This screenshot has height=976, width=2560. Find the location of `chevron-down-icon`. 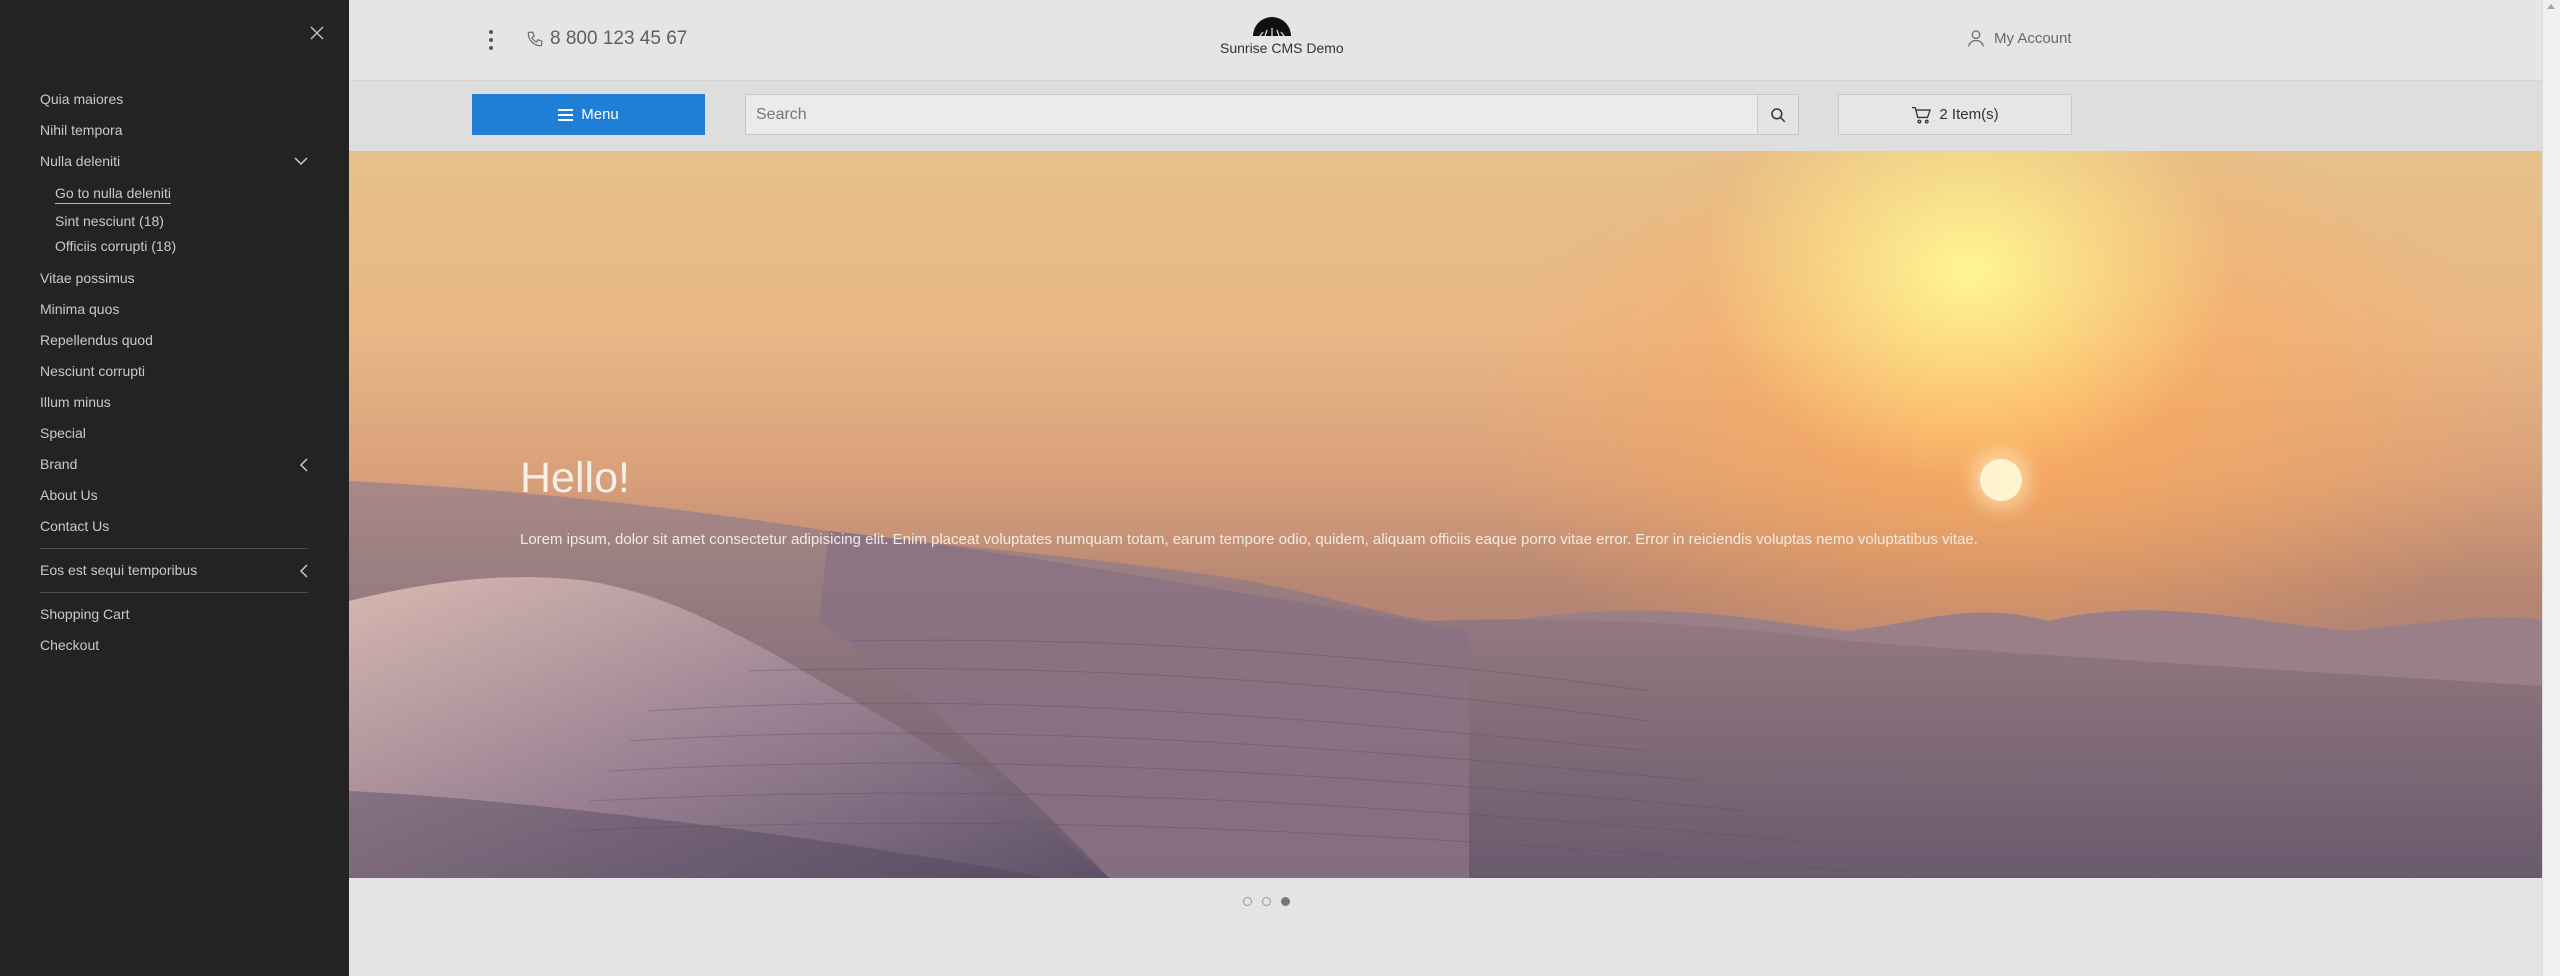

chevron-down-icon is located at coordinates (301, 161).